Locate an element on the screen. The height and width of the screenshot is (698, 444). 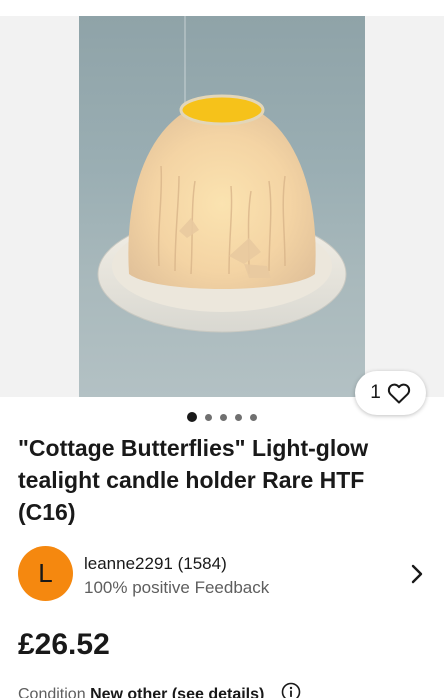
seller-feedback: 100% positive Feedback is located at coordinates (177, 587).